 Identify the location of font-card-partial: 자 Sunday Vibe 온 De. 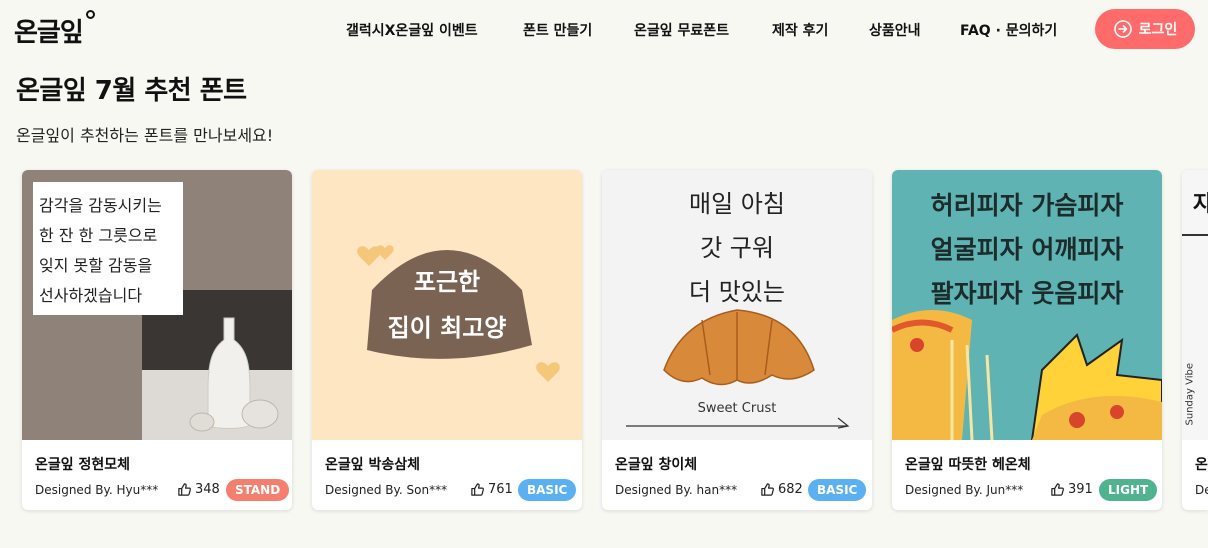
(1195, 340).